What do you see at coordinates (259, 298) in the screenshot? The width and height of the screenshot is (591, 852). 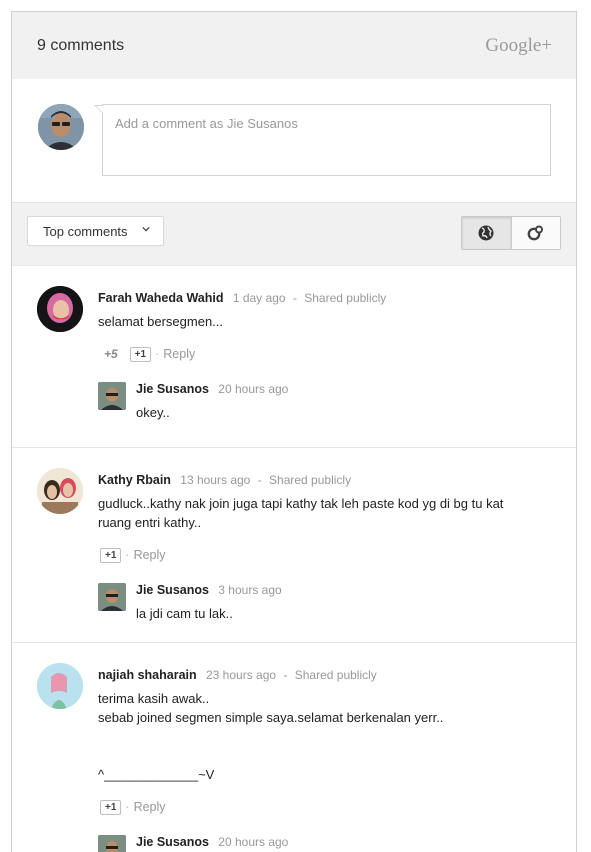 I see `timestamp: 1 day ago` at bounding box center [259, 298].